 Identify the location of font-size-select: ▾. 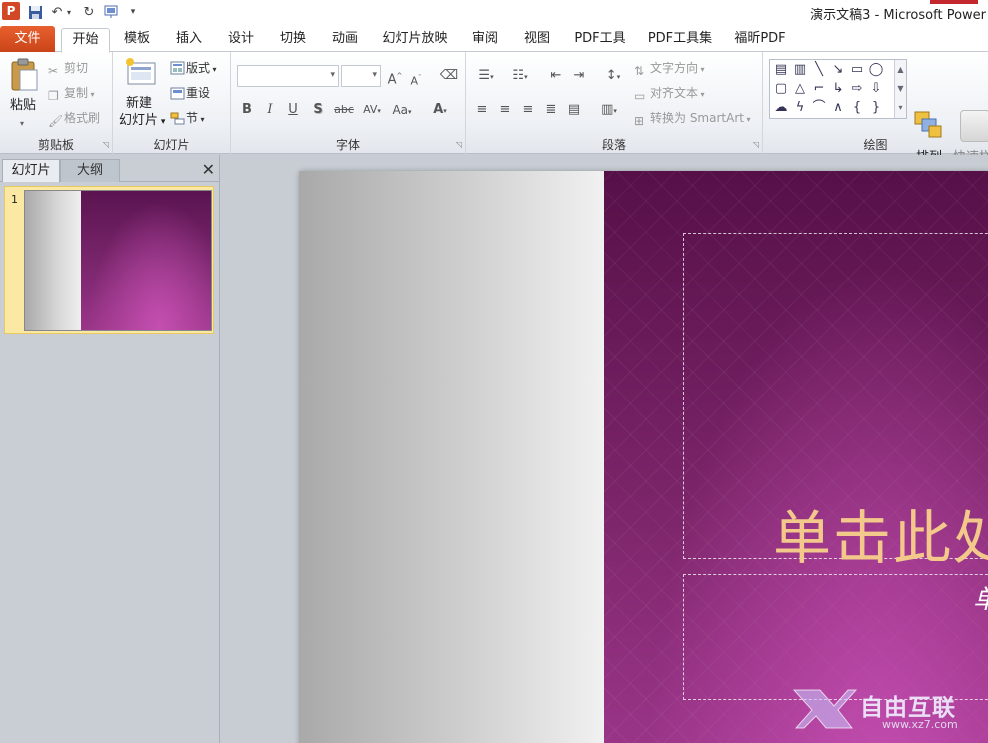
(361, 76).